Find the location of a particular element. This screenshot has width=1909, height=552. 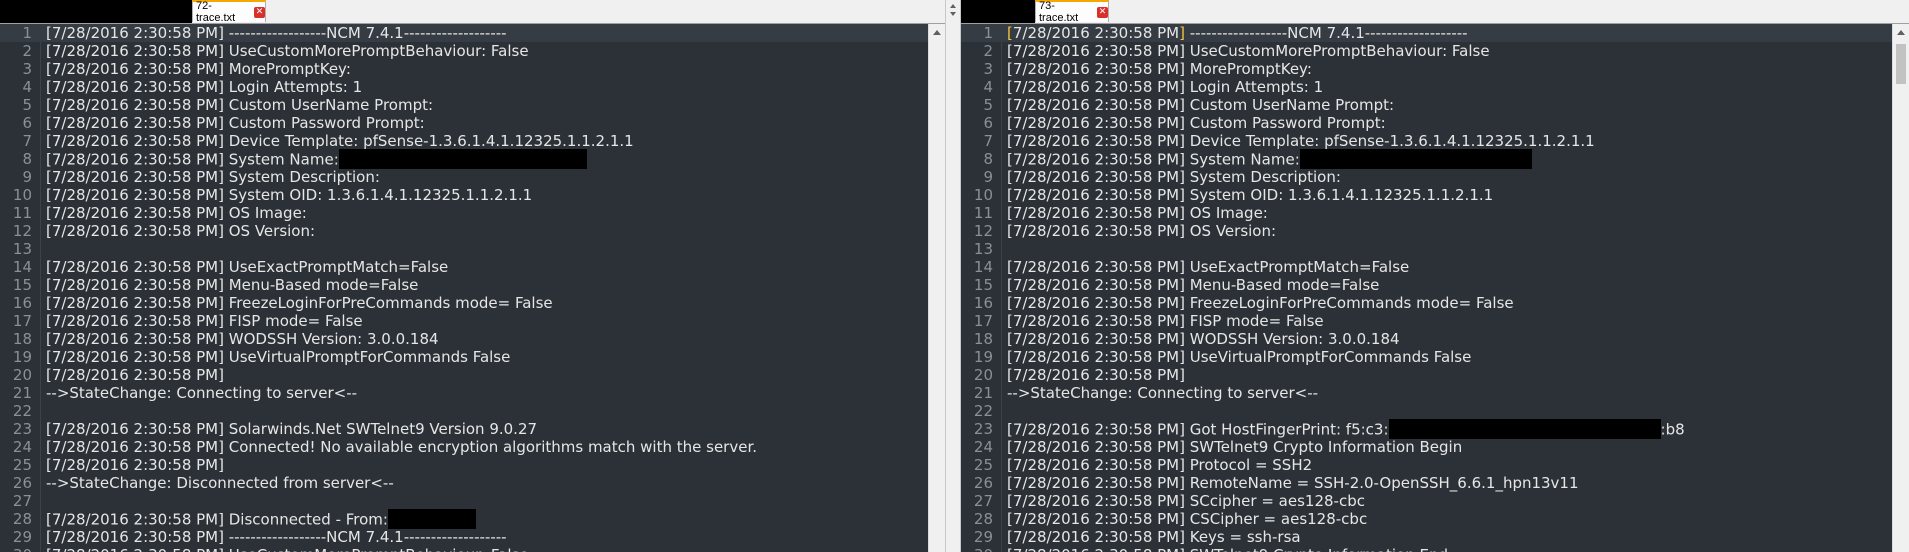

line-content: [7/28/2016 2:30:58 PM] MorePromptKey: is located at coordinates (1159, 69).